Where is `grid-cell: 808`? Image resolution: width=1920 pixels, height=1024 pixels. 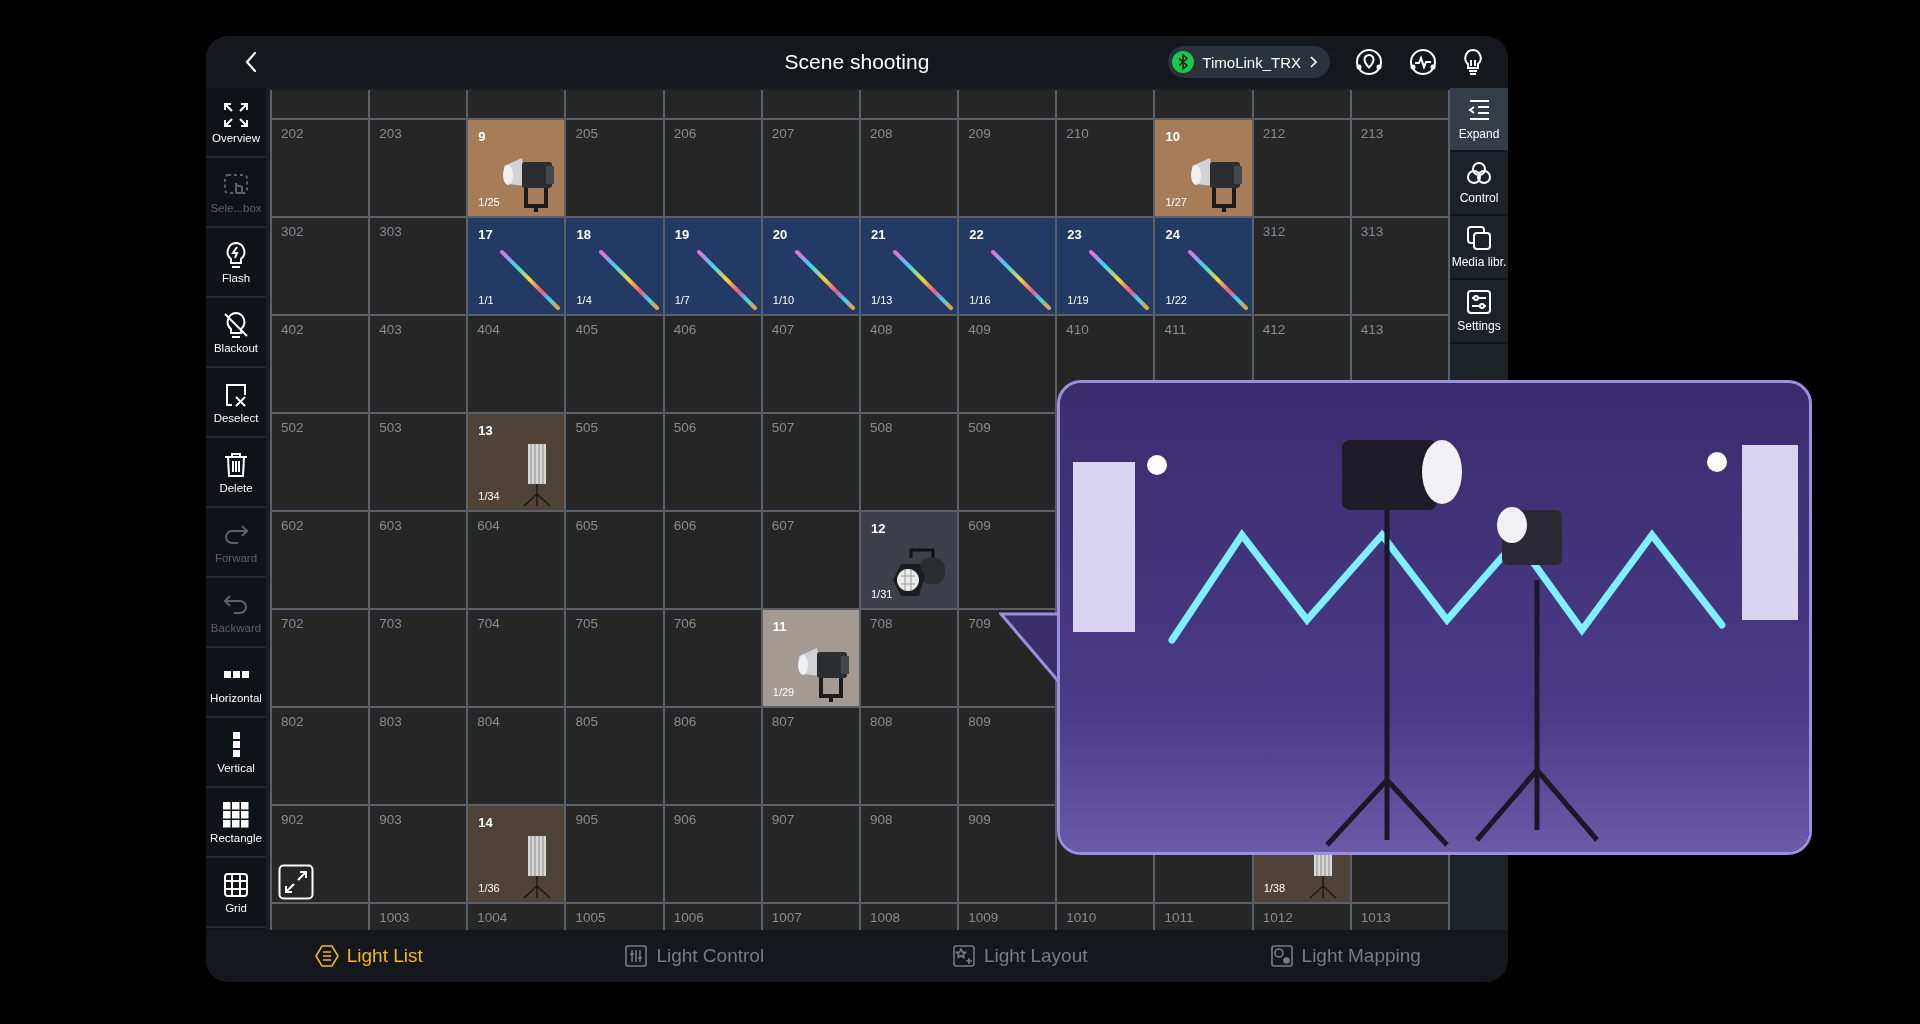 grid-cell: 808 is located at coordinates (909, 756).